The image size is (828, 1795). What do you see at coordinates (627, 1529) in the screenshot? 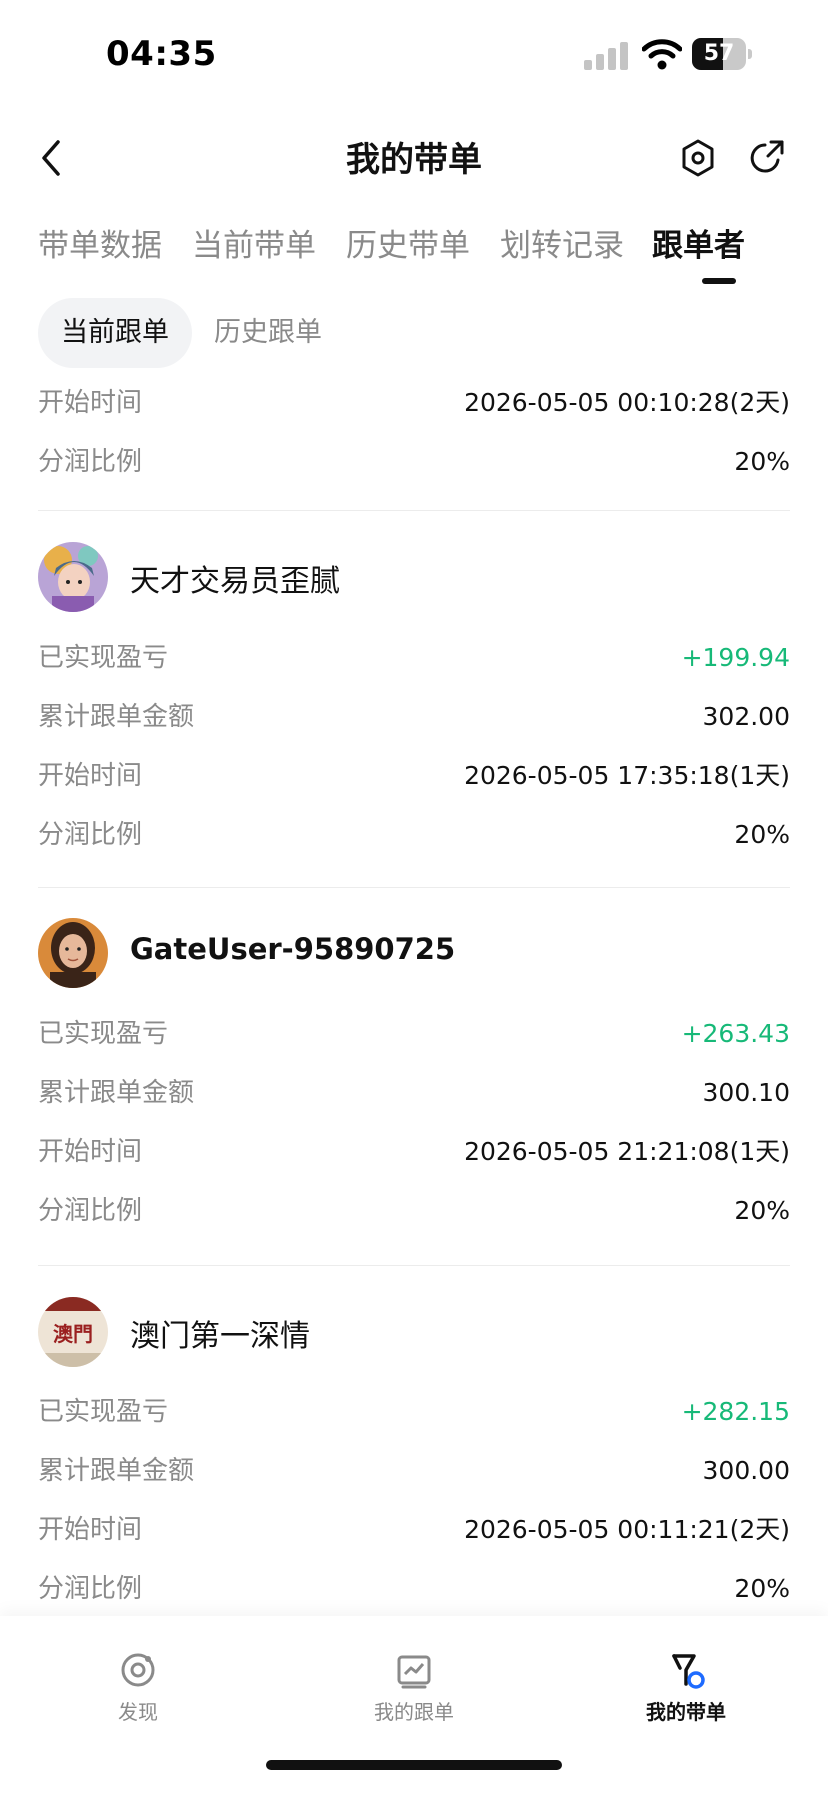
I see `start-time-value: 2026-05-05 00:11:21(2天)` at bounding box center [627, 1529].